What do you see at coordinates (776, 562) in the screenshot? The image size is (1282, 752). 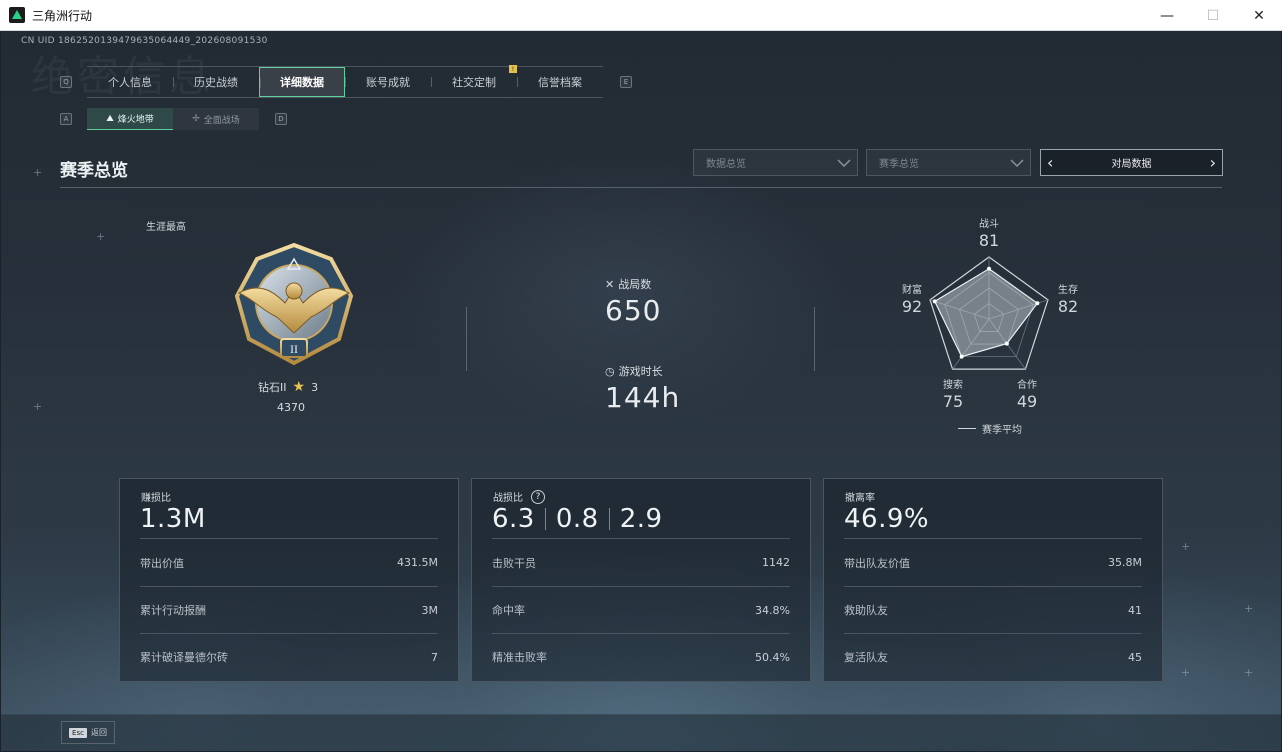 I see `row-value: 1142` at bounding box center [776, 562].